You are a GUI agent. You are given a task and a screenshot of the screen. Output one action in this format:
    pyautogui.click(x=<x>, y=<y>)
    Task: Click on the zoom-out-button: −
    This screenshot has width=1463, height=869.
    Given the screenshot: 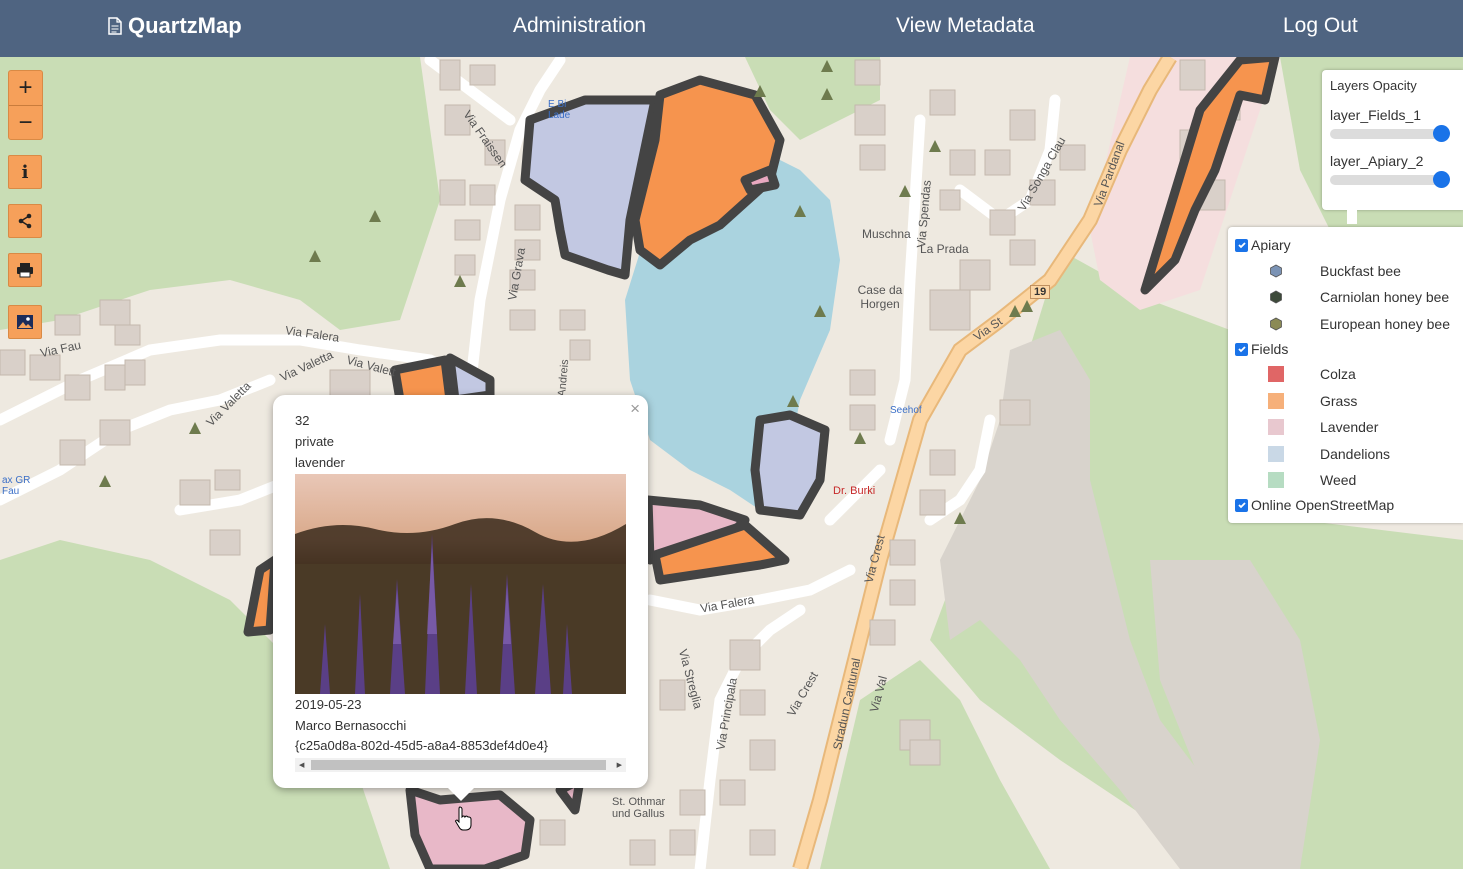 What is the action you would take?
    pyautogui.click(x=25, y=122)
    